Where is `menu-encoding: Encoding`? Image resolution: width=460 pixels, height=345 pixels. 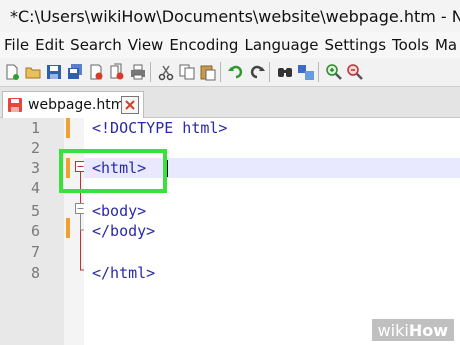 menu-encoding: Encoding is located at coordinates (203, 45).